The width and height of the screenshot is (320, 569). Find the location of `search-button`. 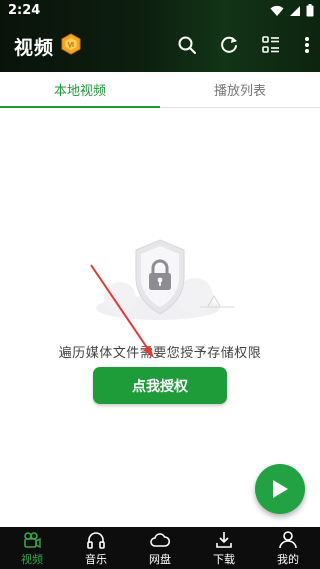

search-button is located at coordinates (187, 45).